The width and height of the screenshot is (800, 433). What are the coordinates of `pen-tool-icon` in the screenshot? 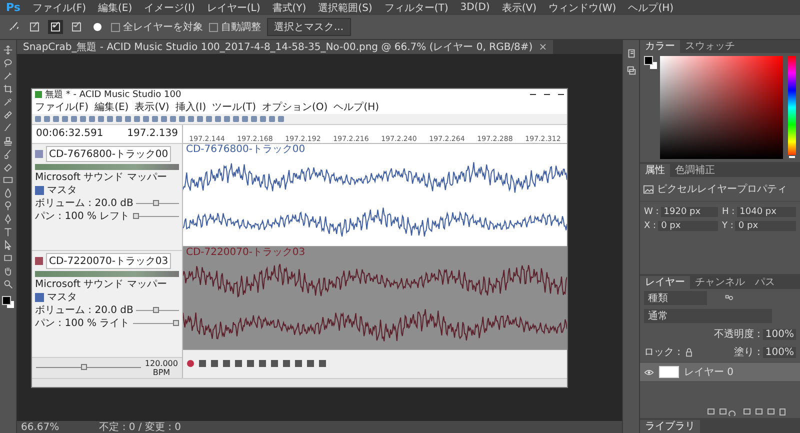 It's located at (8, 219).